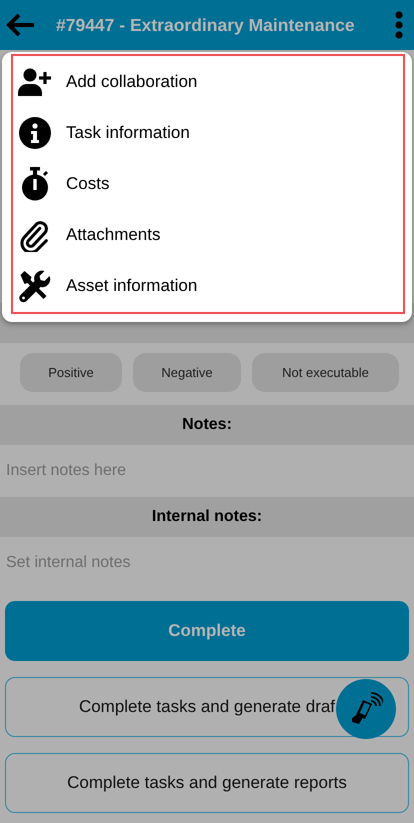 This screenshot has height=823, width=414. What do you see at coordinates (35, 132) in the screenshot?
I see `info-icon` at bounding box center [35, 132].